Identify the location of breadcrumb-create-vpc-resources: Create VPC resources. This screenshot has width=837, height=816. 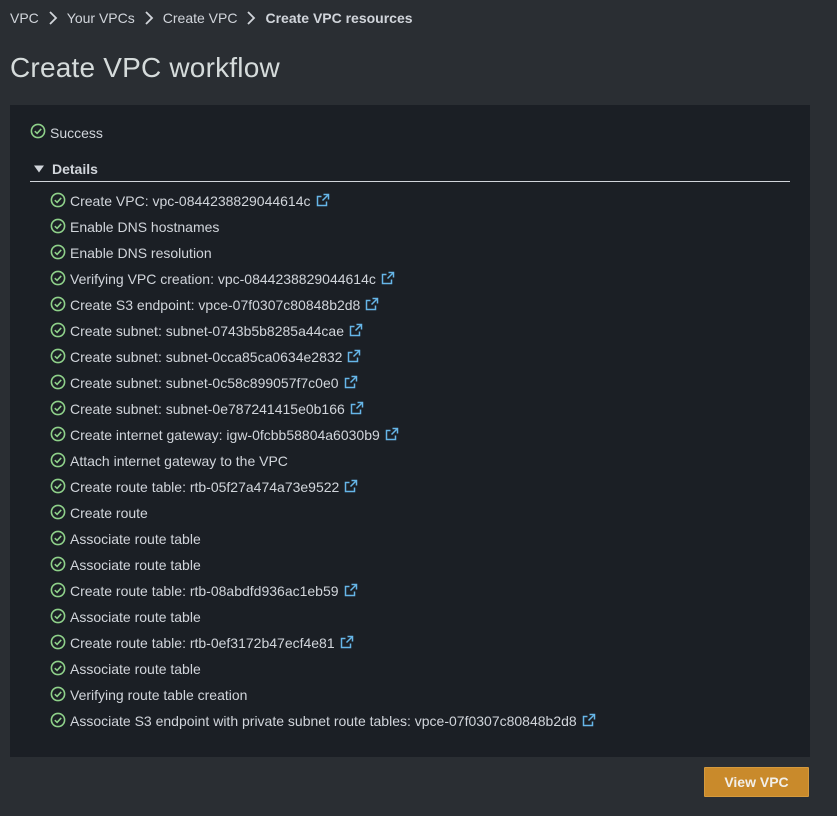
(339, 18).